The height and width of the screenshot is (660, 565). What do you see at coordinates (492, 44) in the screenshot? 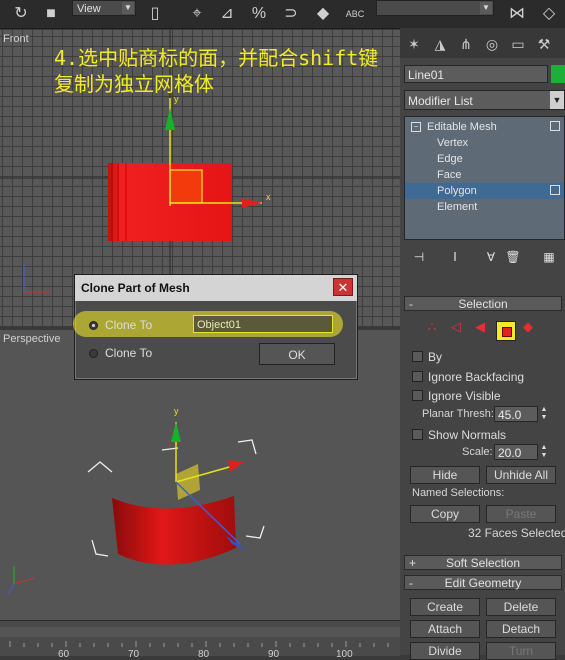
I see `motion-tab-icon: ◎` at bounding box center [492, 44].